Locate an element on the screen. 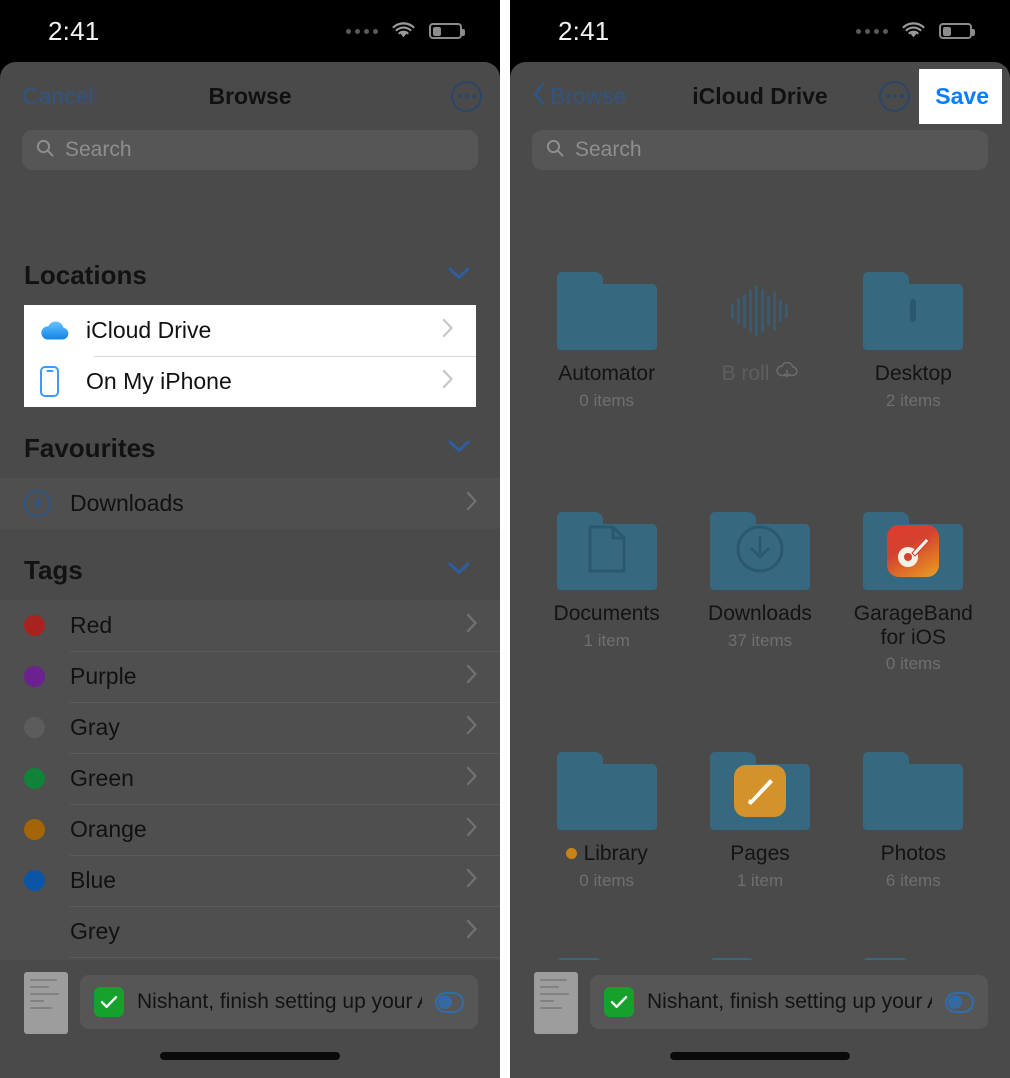 The height and width of the screenshot is (1078, 1010). list-item-tag-orange: Orange is located at coordinates (250, 829).